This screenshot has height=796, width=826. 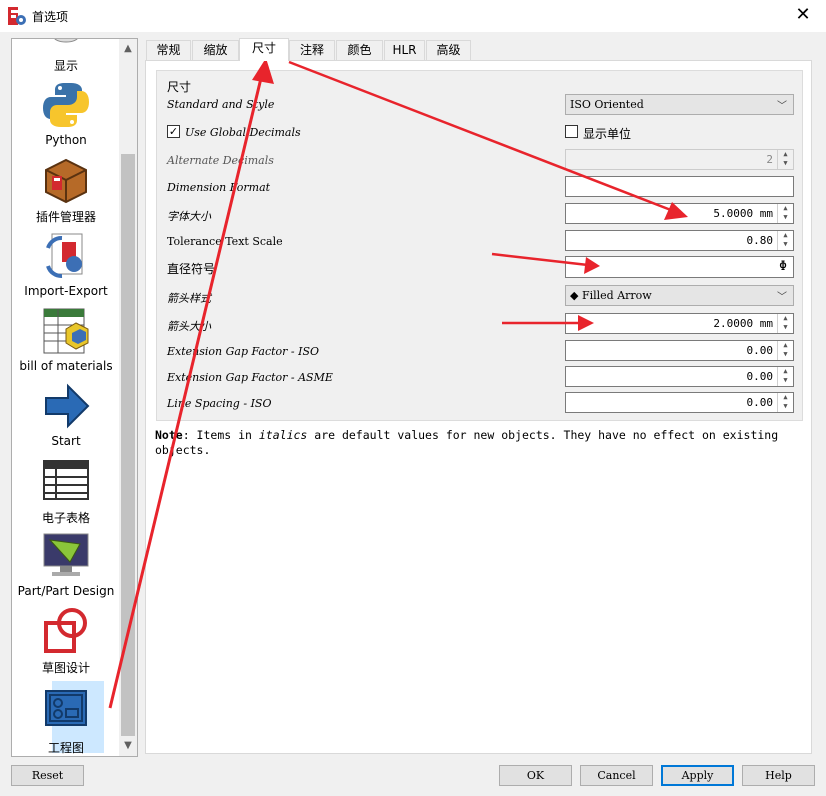 I want to click on group-title: 尺寸, so click(x=179, y=87).